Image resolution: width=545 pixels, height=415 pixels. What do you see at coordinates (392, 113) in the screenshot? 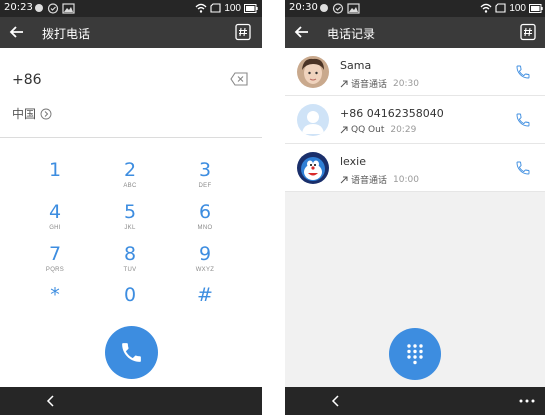
I see `contact-name: +86 04162358040` at bounding box center [392, 113].